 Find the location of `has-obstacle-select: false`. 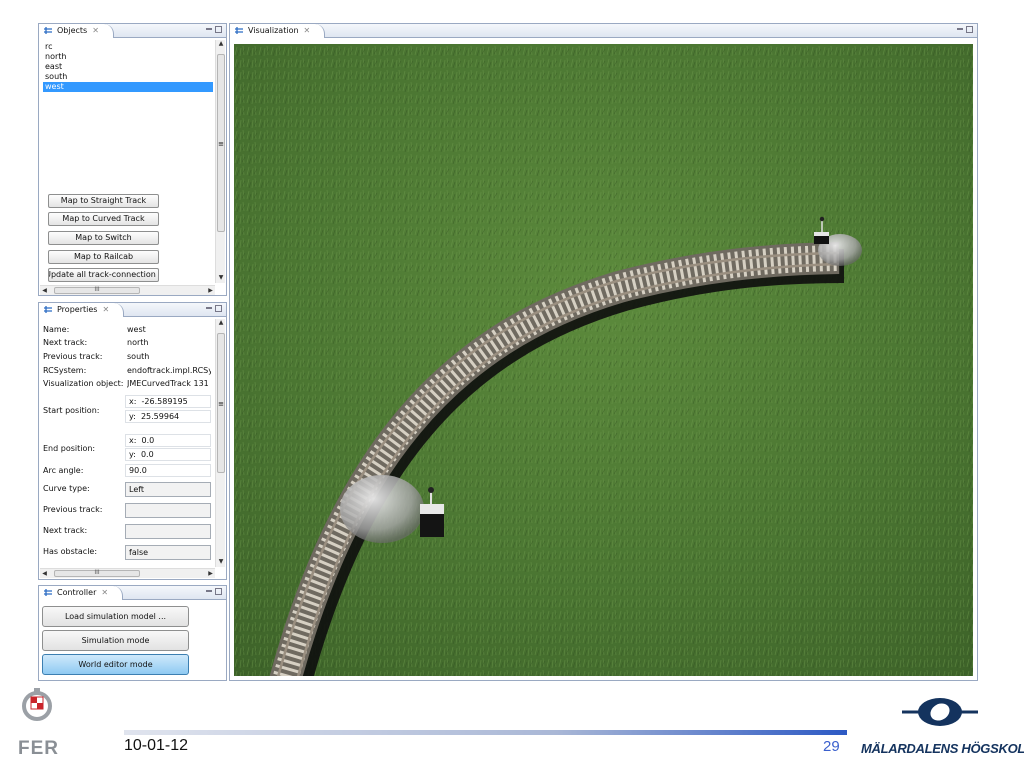

has-obstacle-select: false is located at coordinates (168, 552).